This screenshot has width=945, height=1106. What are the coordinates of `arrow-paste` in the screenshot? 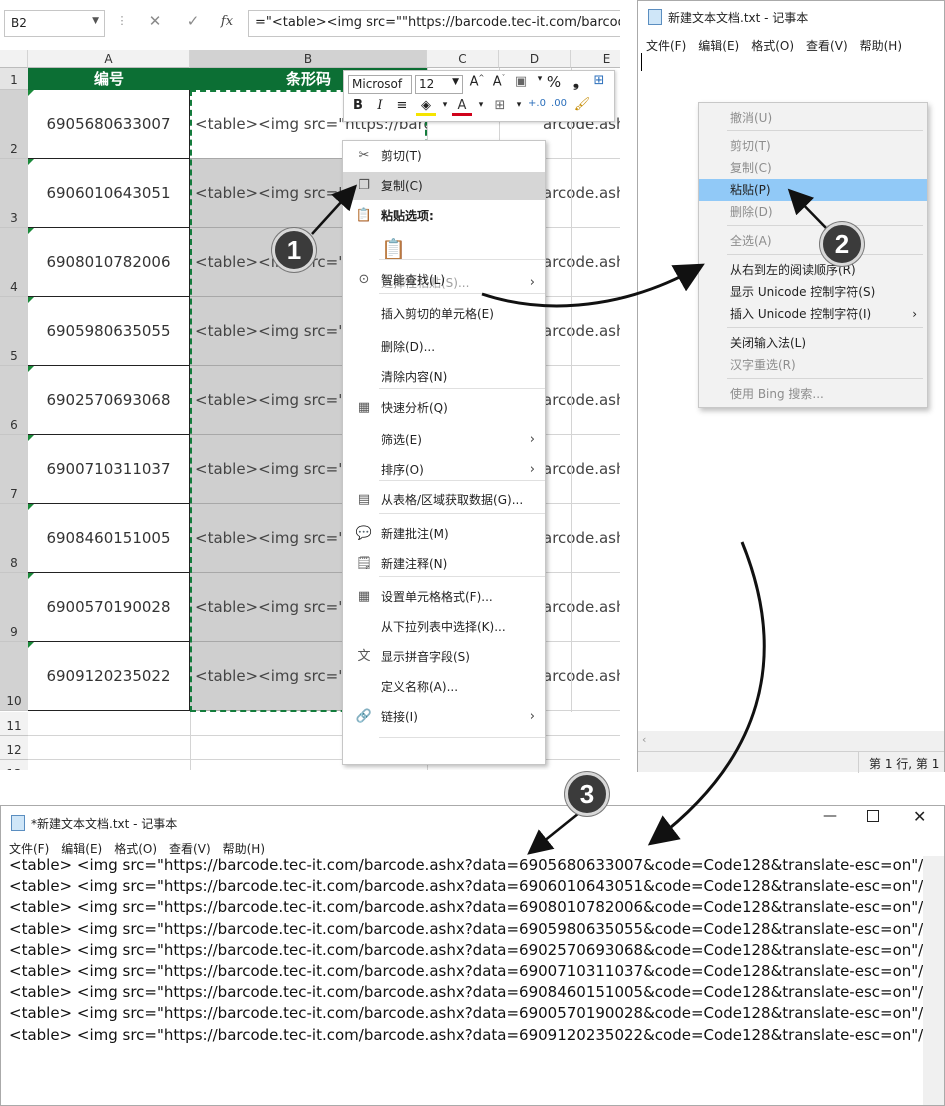 It's located at (593, 285).